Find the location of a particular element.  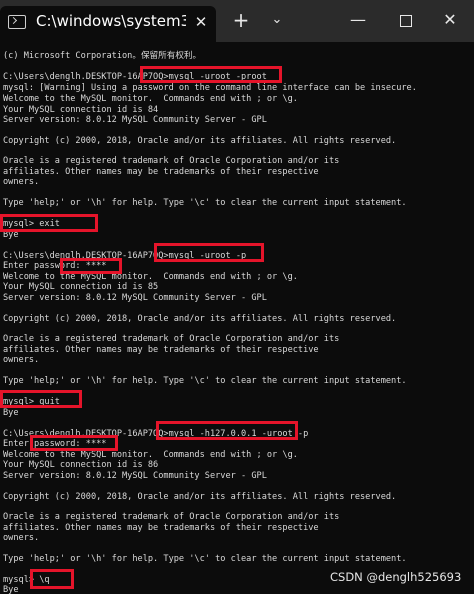

maximize-icon is located at coordinates (406, 20).